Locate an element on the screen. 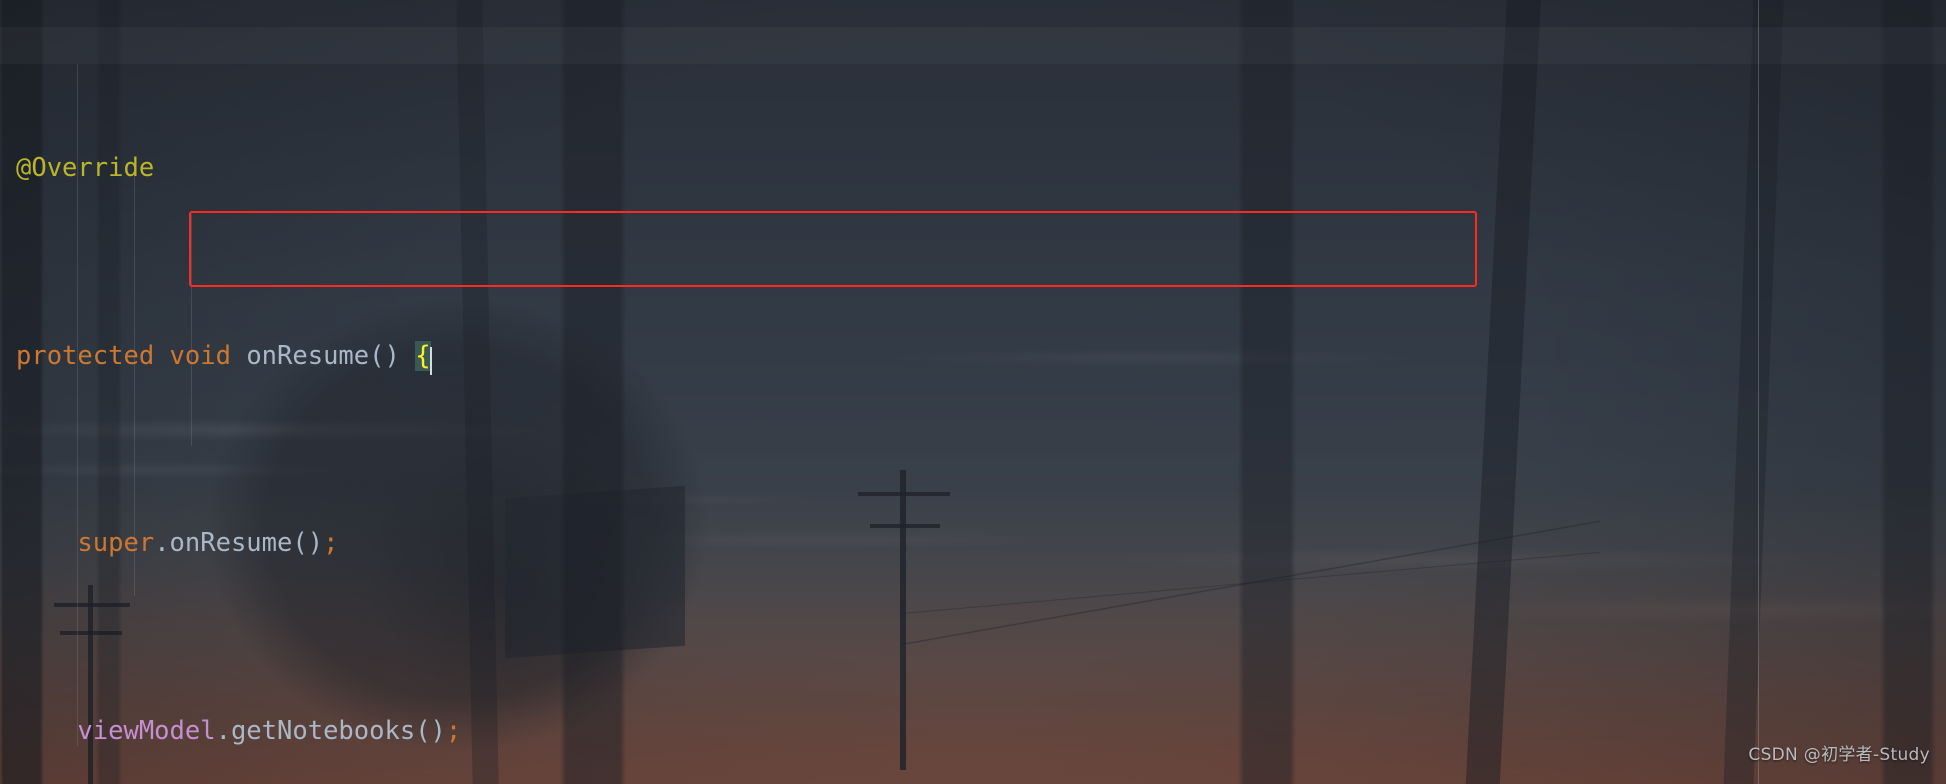  code-line-2: protected void onResume() { is located at coordinates (973, 357).